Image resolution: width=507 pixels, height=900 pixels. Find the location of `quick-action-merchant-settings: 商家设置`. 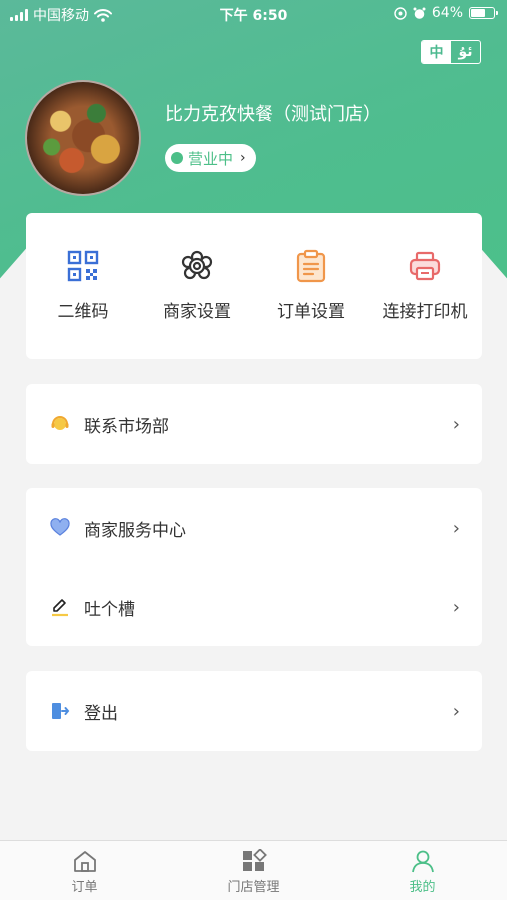

quick-action-merchant-settings: 商家设置 is located at coordinates (197, 286).